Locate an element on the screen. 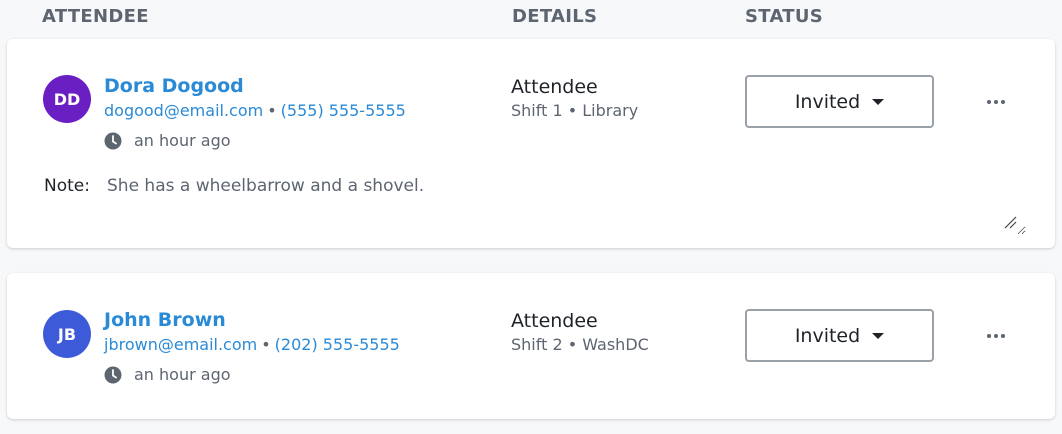 This screenshot has width=1062, height=434. resize-handle-icon is located at coordinates (1010, 222).